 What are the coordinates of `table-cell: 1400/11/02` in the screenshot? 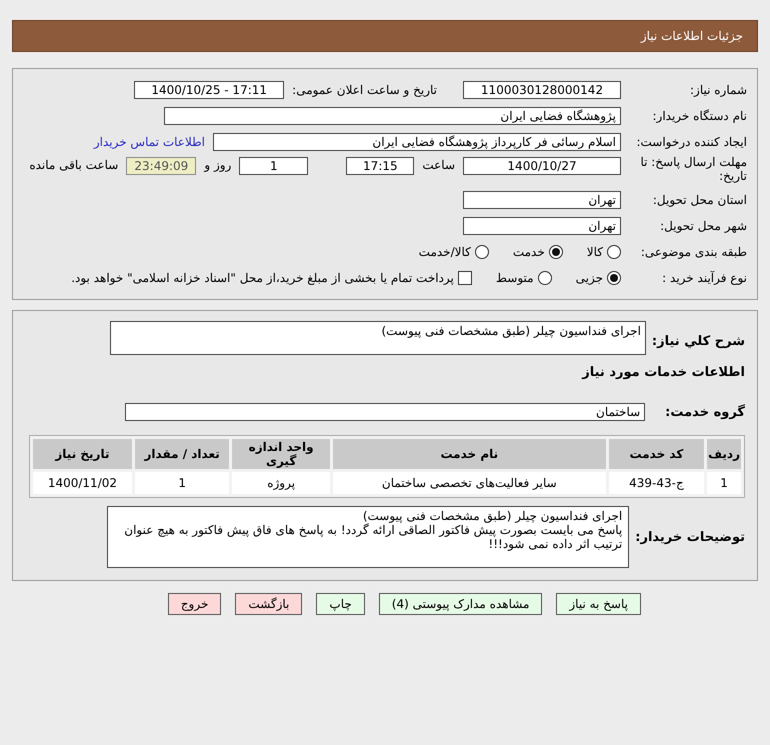 It's located at (82, 483).